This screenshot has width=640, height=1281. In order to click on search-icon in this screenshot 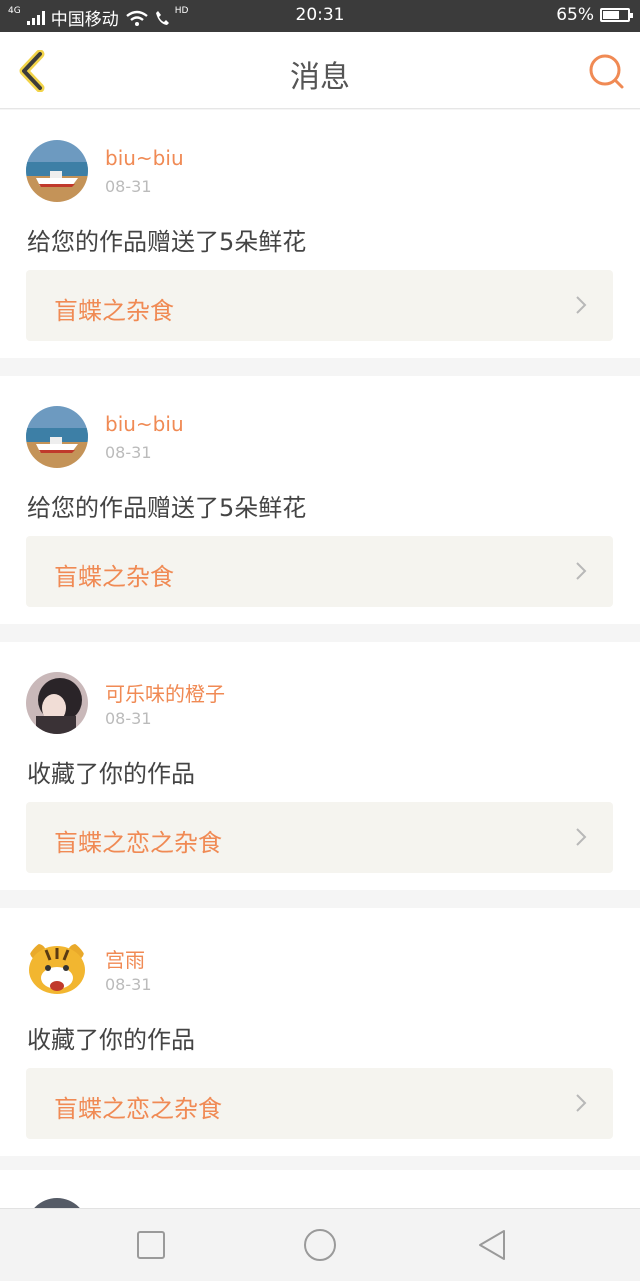, I will do `click(606, 72)`.